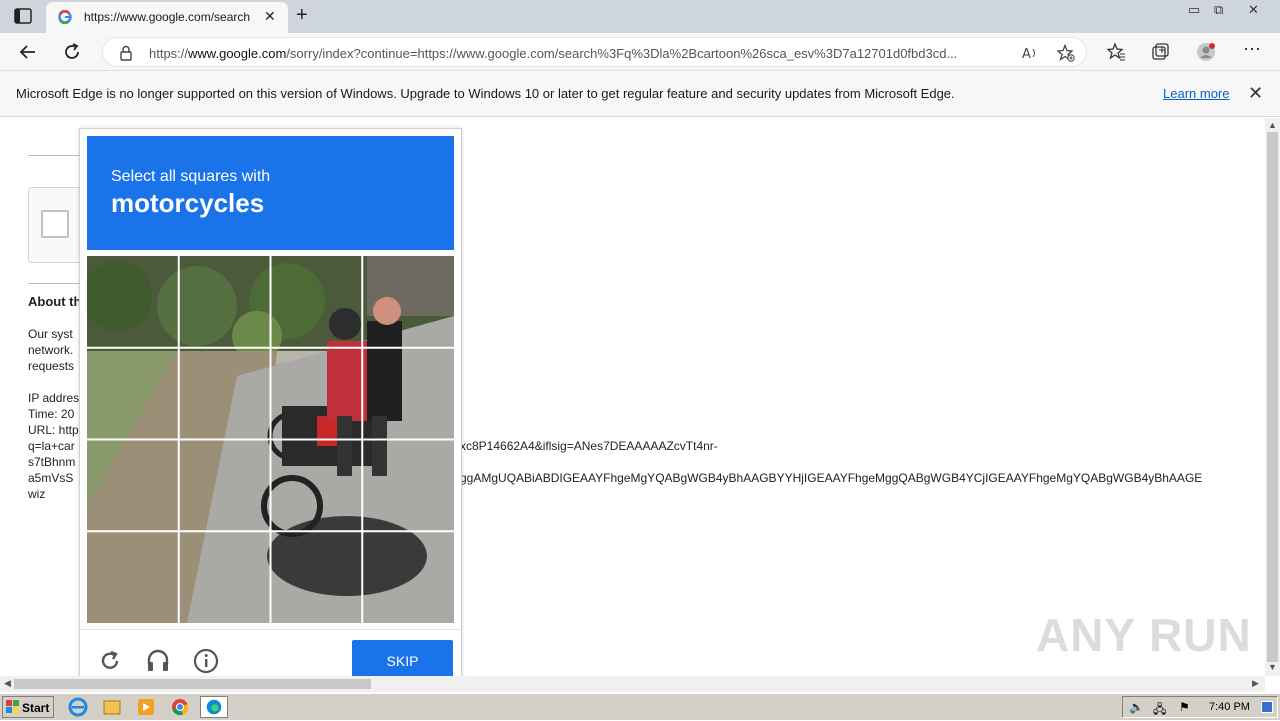  Describe the element at coordinates (51, 414) in the screenshot. I see `time-label: Time: 20` at that location.